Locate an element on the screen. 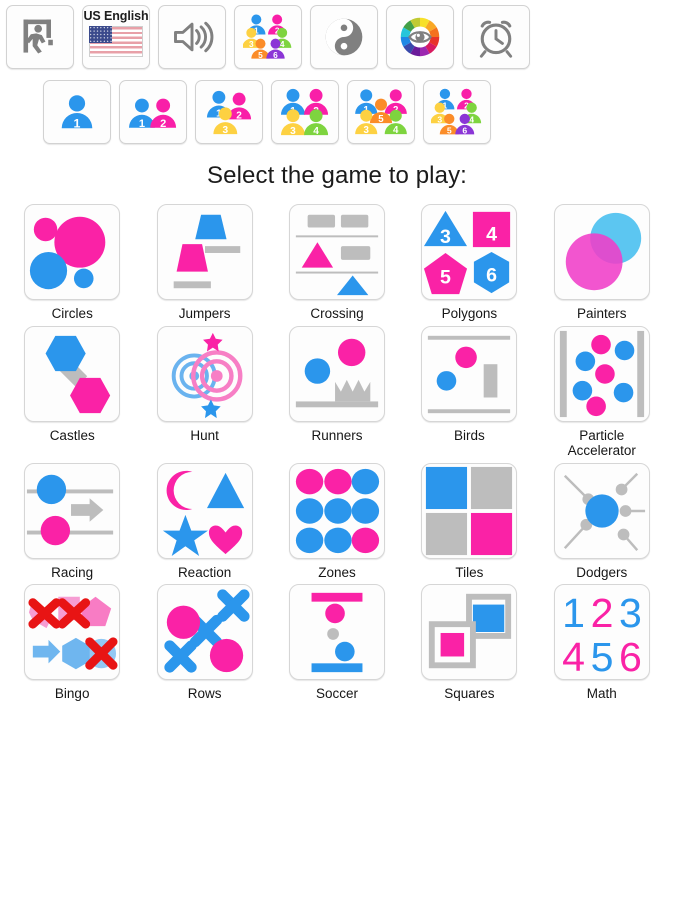 The width and height of the screenshot is (674, 900). game-cell-painters: Painters is located at coordinates (602, 263).